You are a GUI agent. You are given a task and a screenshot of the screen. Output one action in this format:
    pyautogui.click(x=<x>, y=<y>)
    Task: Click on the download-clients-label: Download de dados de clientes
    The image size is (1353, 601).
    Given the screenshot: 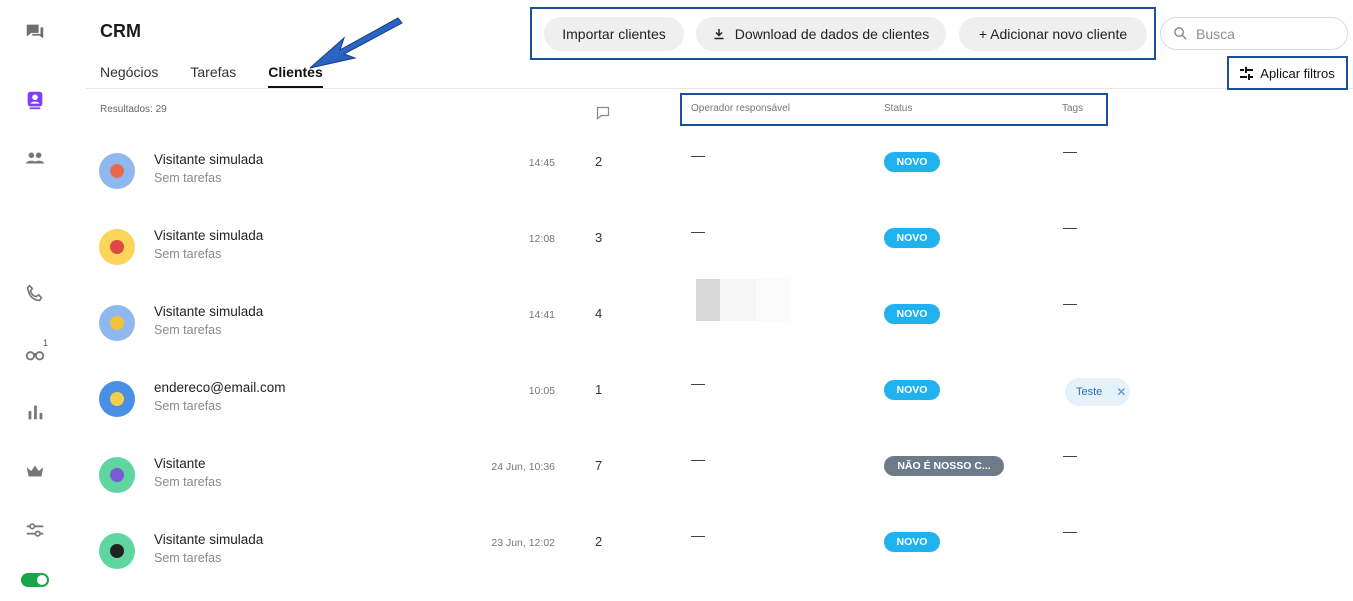 What is the action you would take?
    pyautogui.click(x=832, y=34)
    